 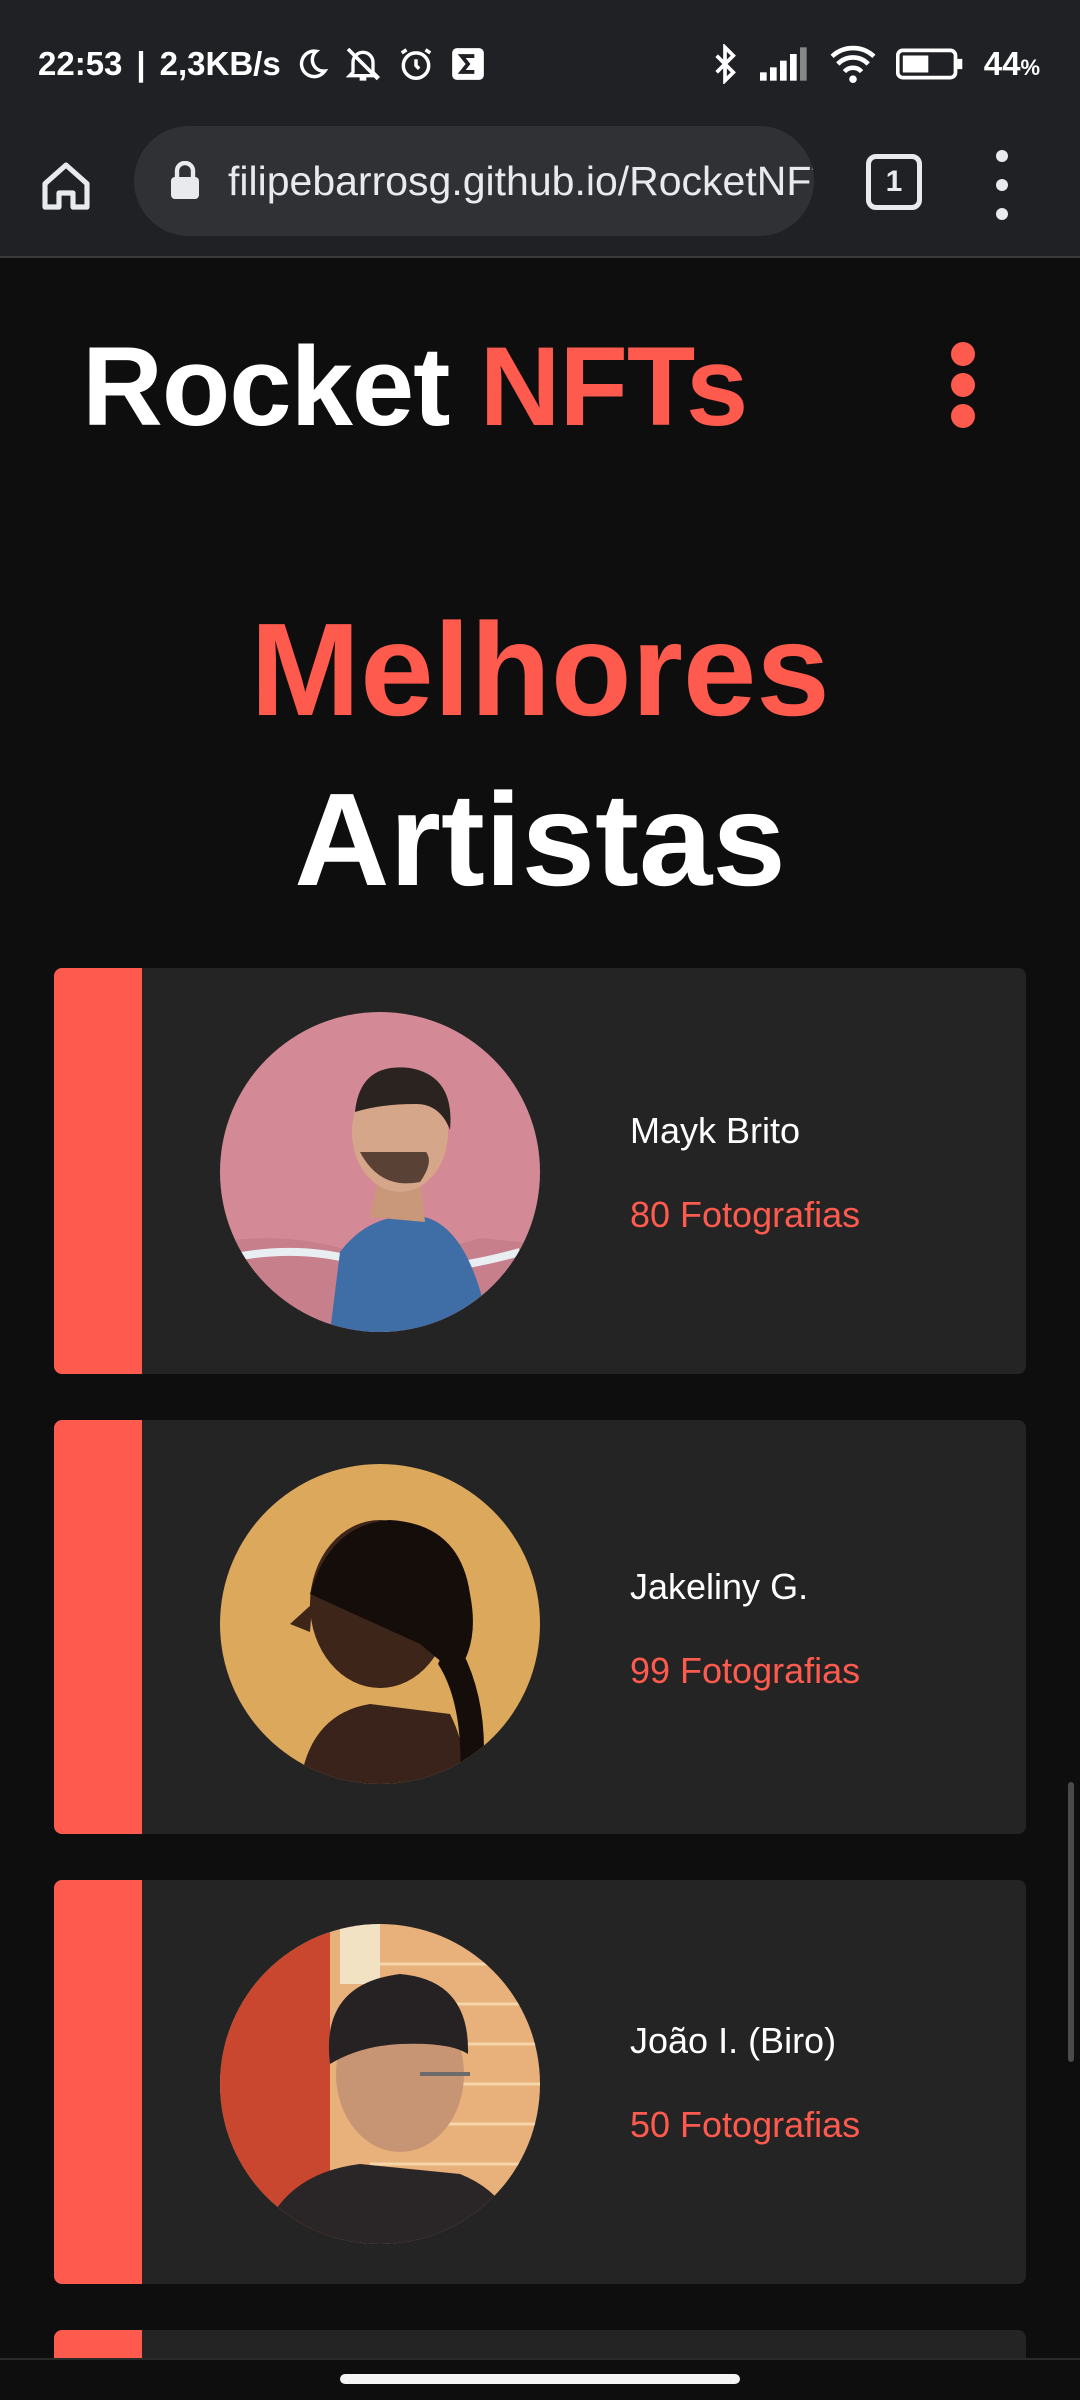 What do you see at coordinates (80, 63) in the screenshot?
I see `status-time: 22:53` at bounding box center [80, 63].